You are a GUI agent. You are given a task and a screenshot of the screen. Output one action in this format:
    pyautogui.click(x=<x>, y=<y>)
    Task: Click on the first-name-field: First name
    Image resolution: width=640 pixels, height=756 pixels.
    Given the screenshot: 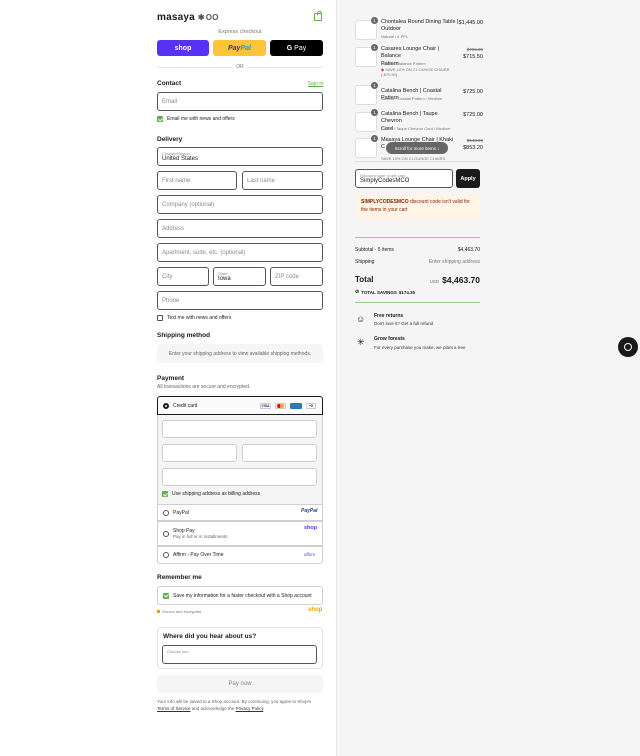 What is the action you would take?
    pyautogui.click(x=197, y=180)
    